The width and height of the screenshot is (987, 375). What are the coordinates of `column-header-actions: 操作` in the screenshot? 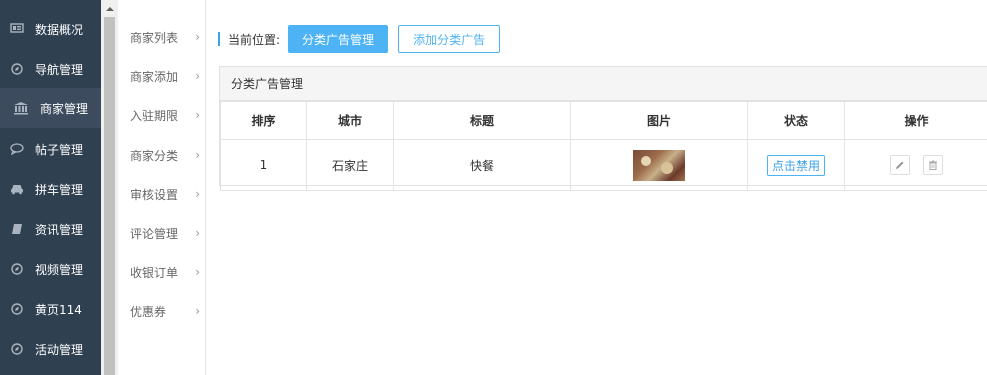 It's located at (915, 120).